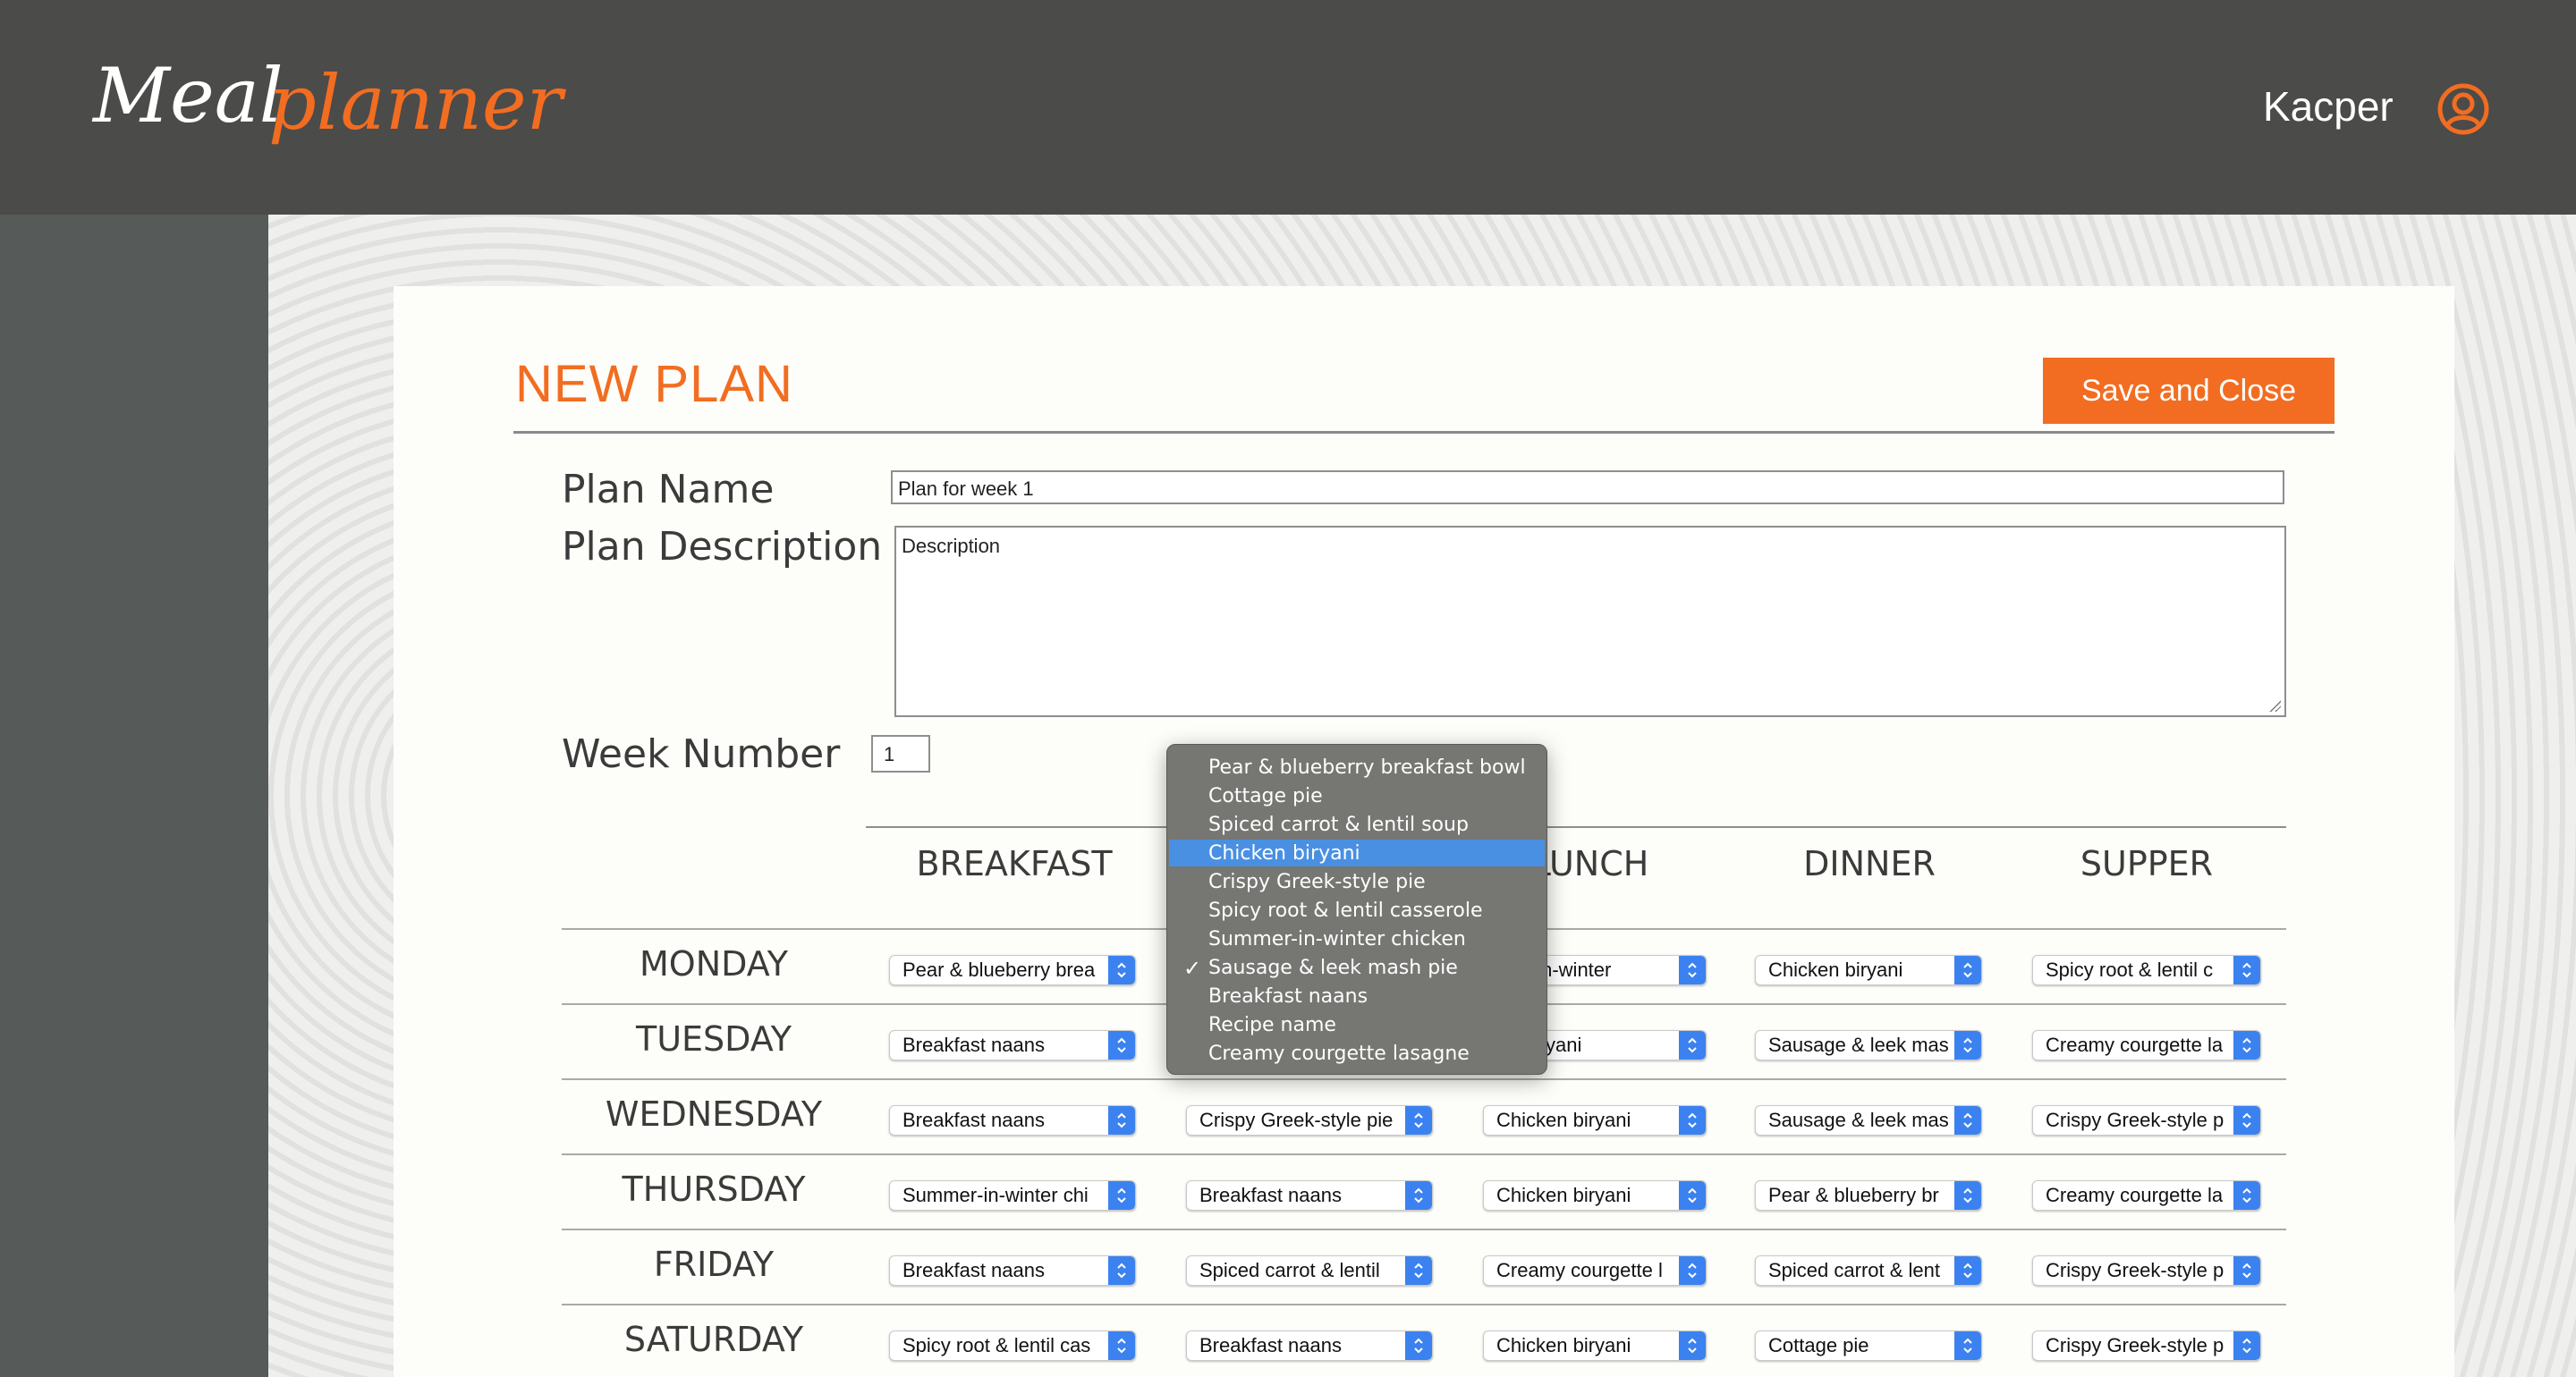  I want to click on meal-select-value: Sausage & leek mas, so click(1858, 1045).